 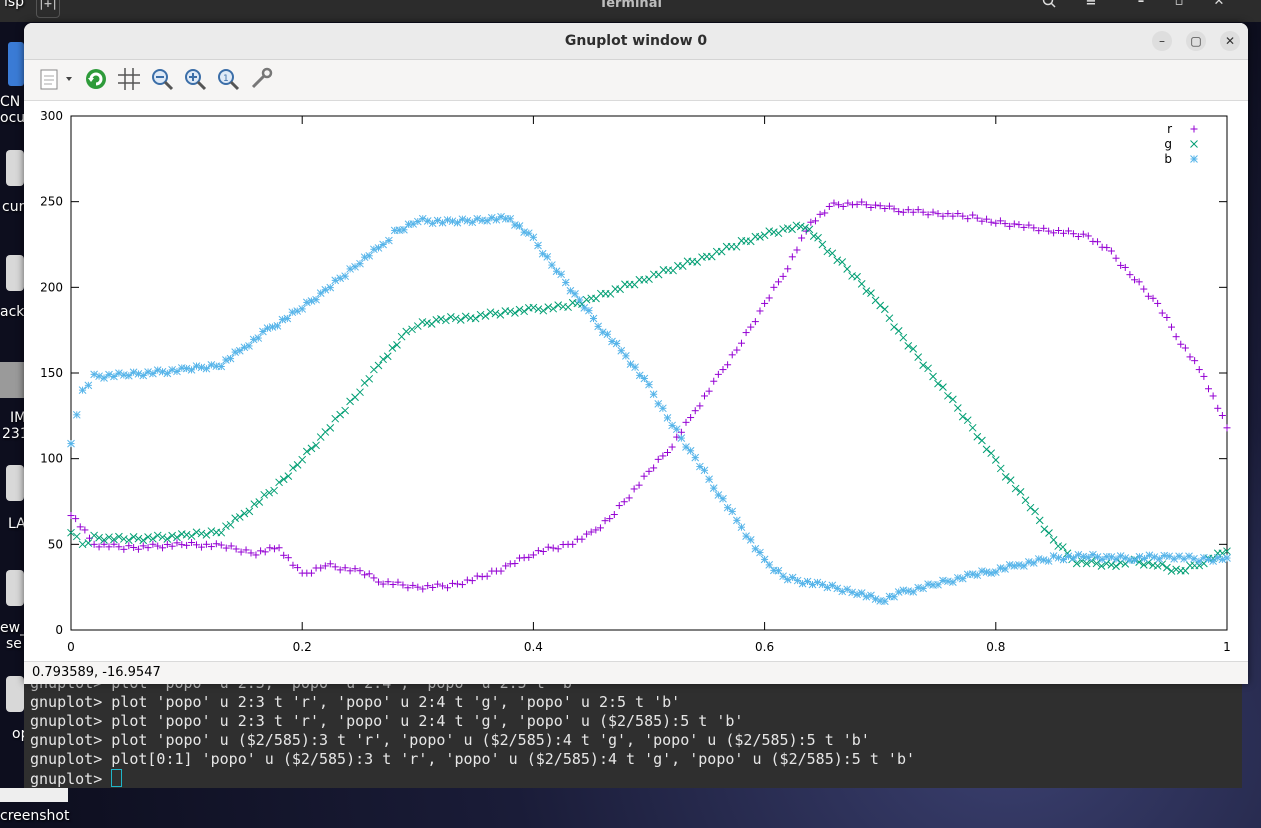 What do you see at coordinates (1049, 8) in the screenshot?
I see `search-icon` at bounding box center [1049, 8].